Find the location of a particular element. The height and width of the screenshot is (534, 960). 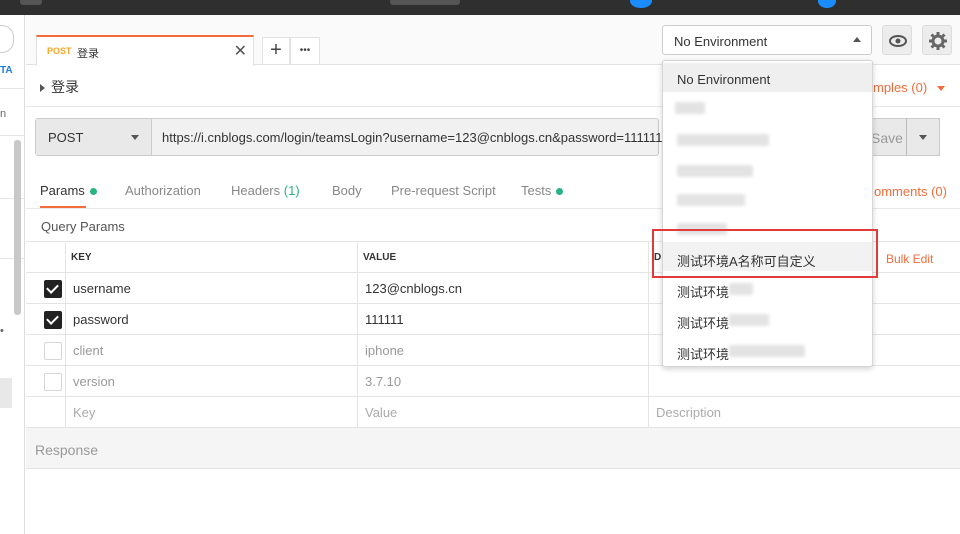

bulk-edit-link: Bulk Edit is located at coordinates (909, 259).